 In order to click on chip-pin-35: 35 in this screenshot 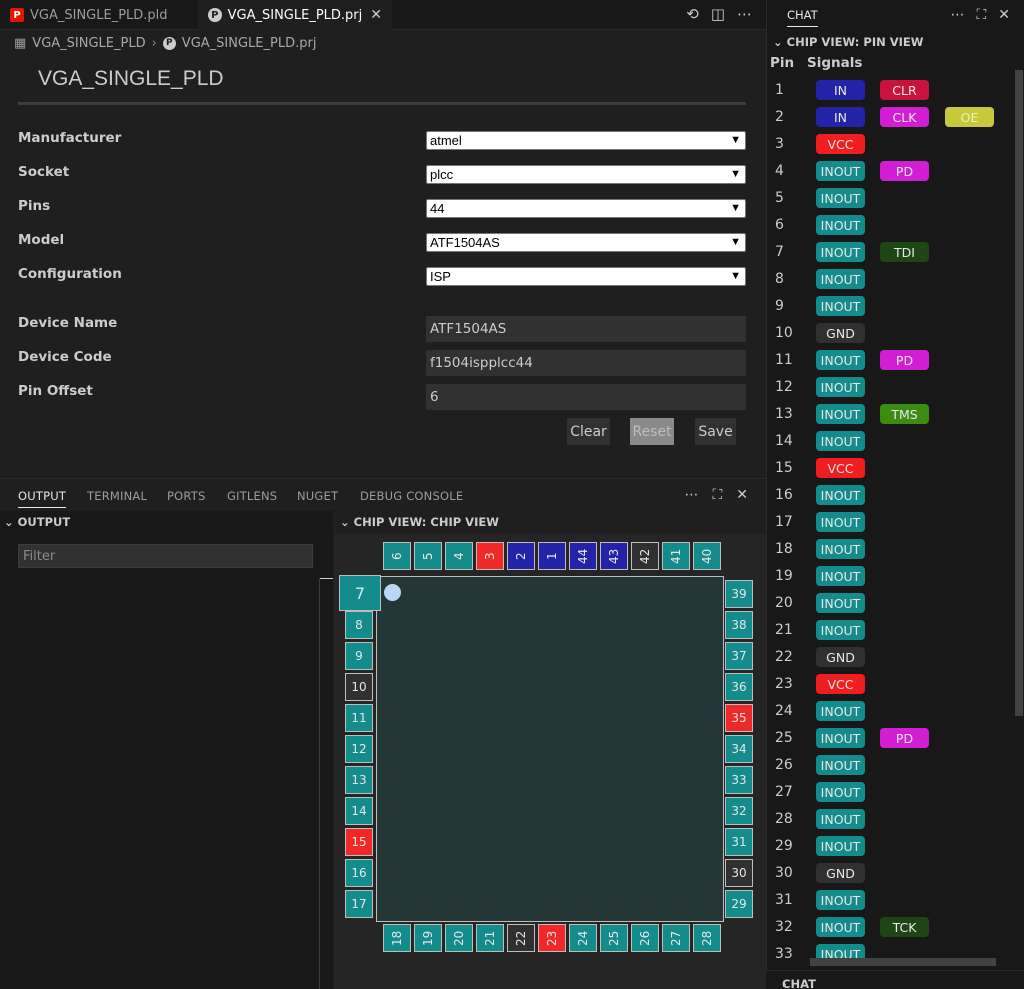, I will do `click(739, 718)`.